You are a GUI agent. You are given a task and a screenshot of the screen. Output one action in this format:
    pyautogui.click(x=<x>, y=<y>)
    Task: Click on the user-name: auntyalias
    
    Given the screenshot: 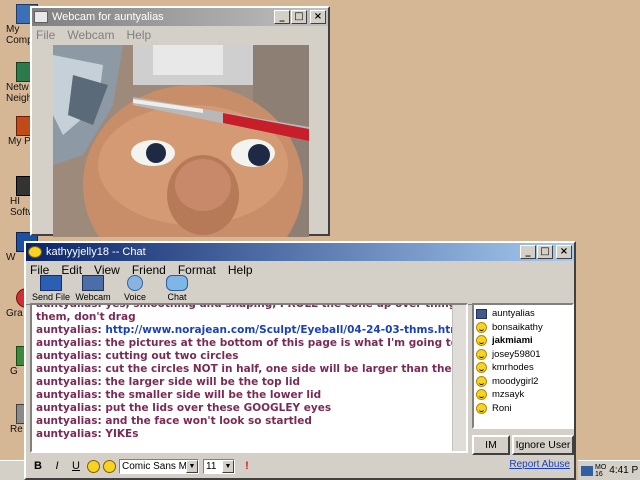 What is the action you would take?
    pyautogui.click(x=513, y=314)
    